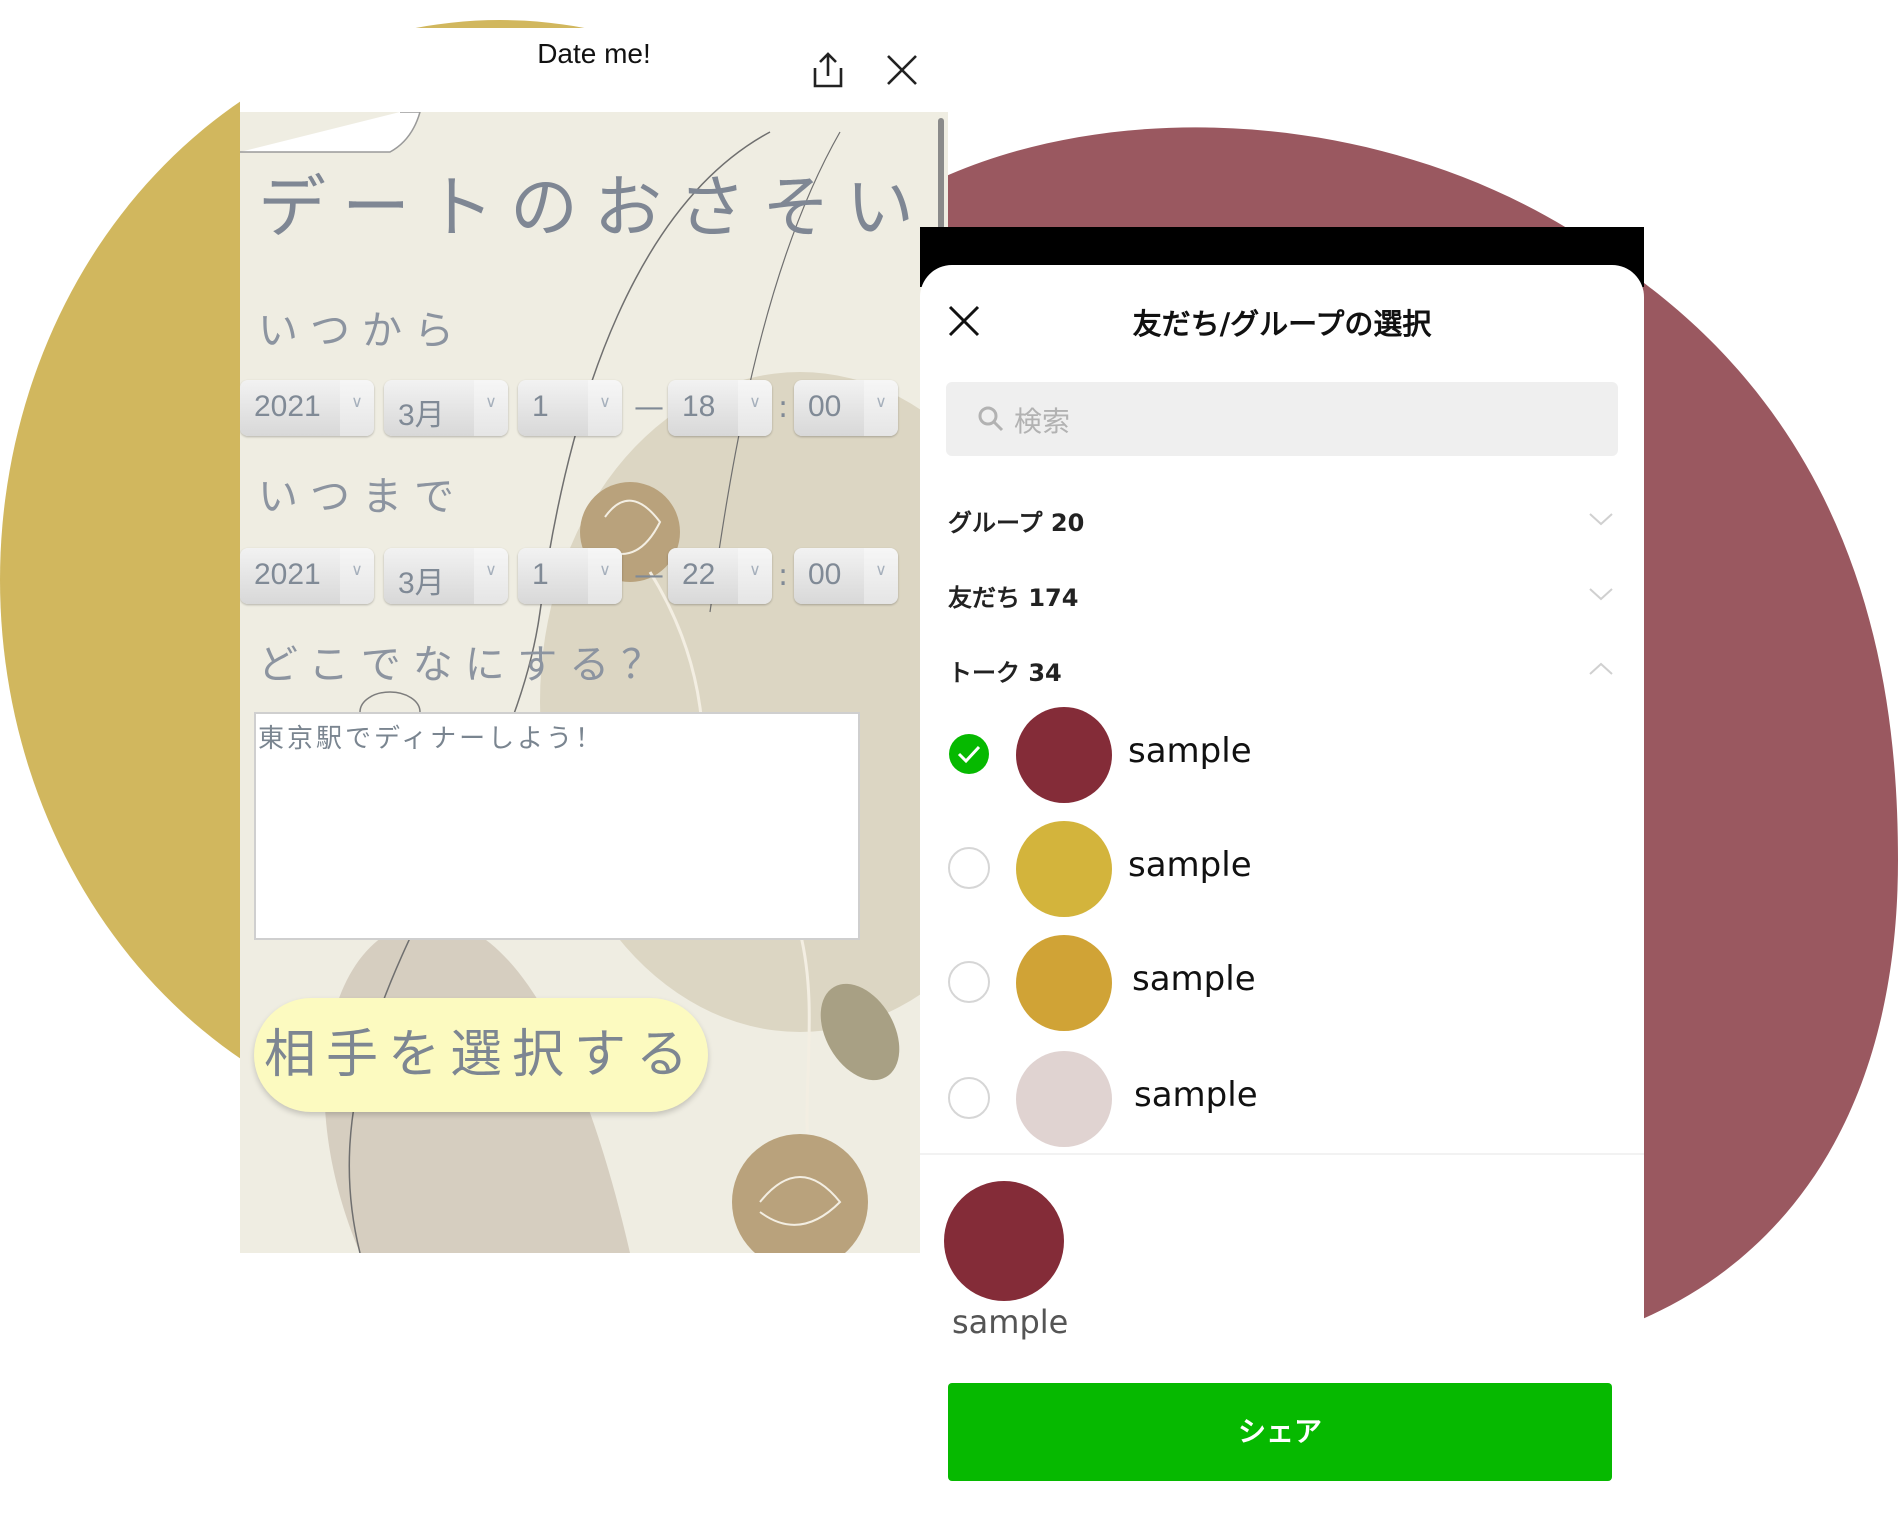 The image size is (1898, 1515). What do you see at coordinates (446, 576) in the screenshot?
I see `to-month-select: 3月 ∨` at bounding box center [446, 576].